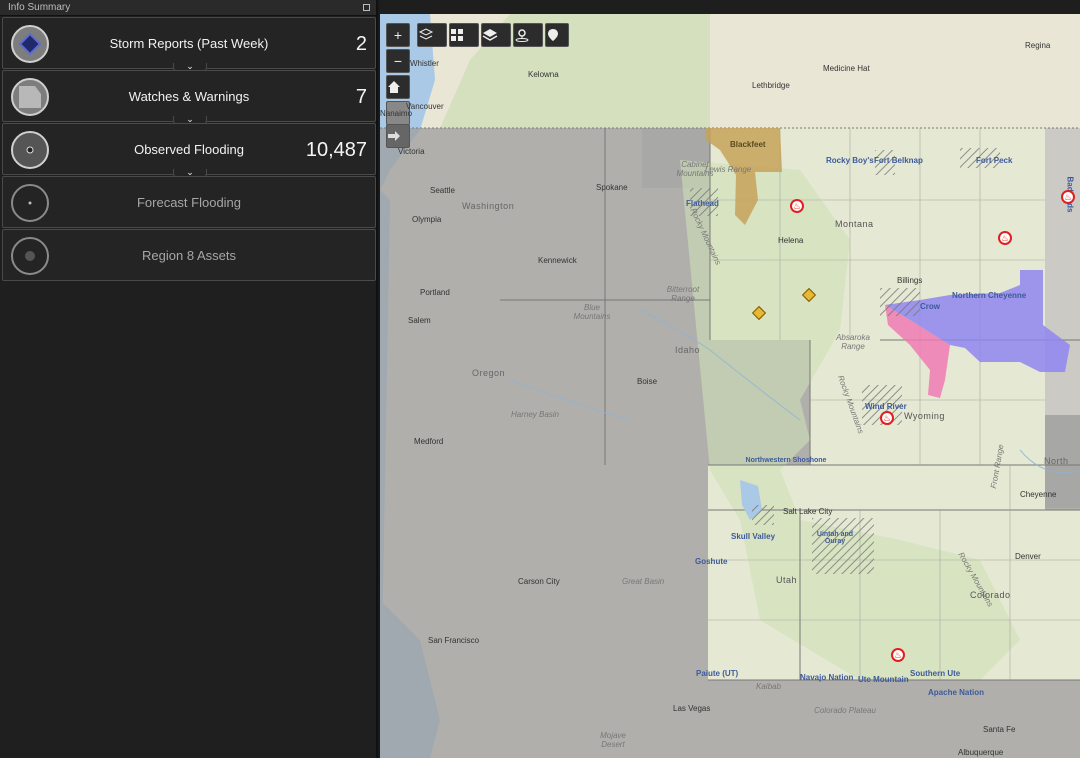 Image resolution: width=1080 pixels, height=758 pixels. What do you see at coordinates (702, 203) in the screenshot?
I see `tribal-label: Flathead` at bounding box center [702, 203].